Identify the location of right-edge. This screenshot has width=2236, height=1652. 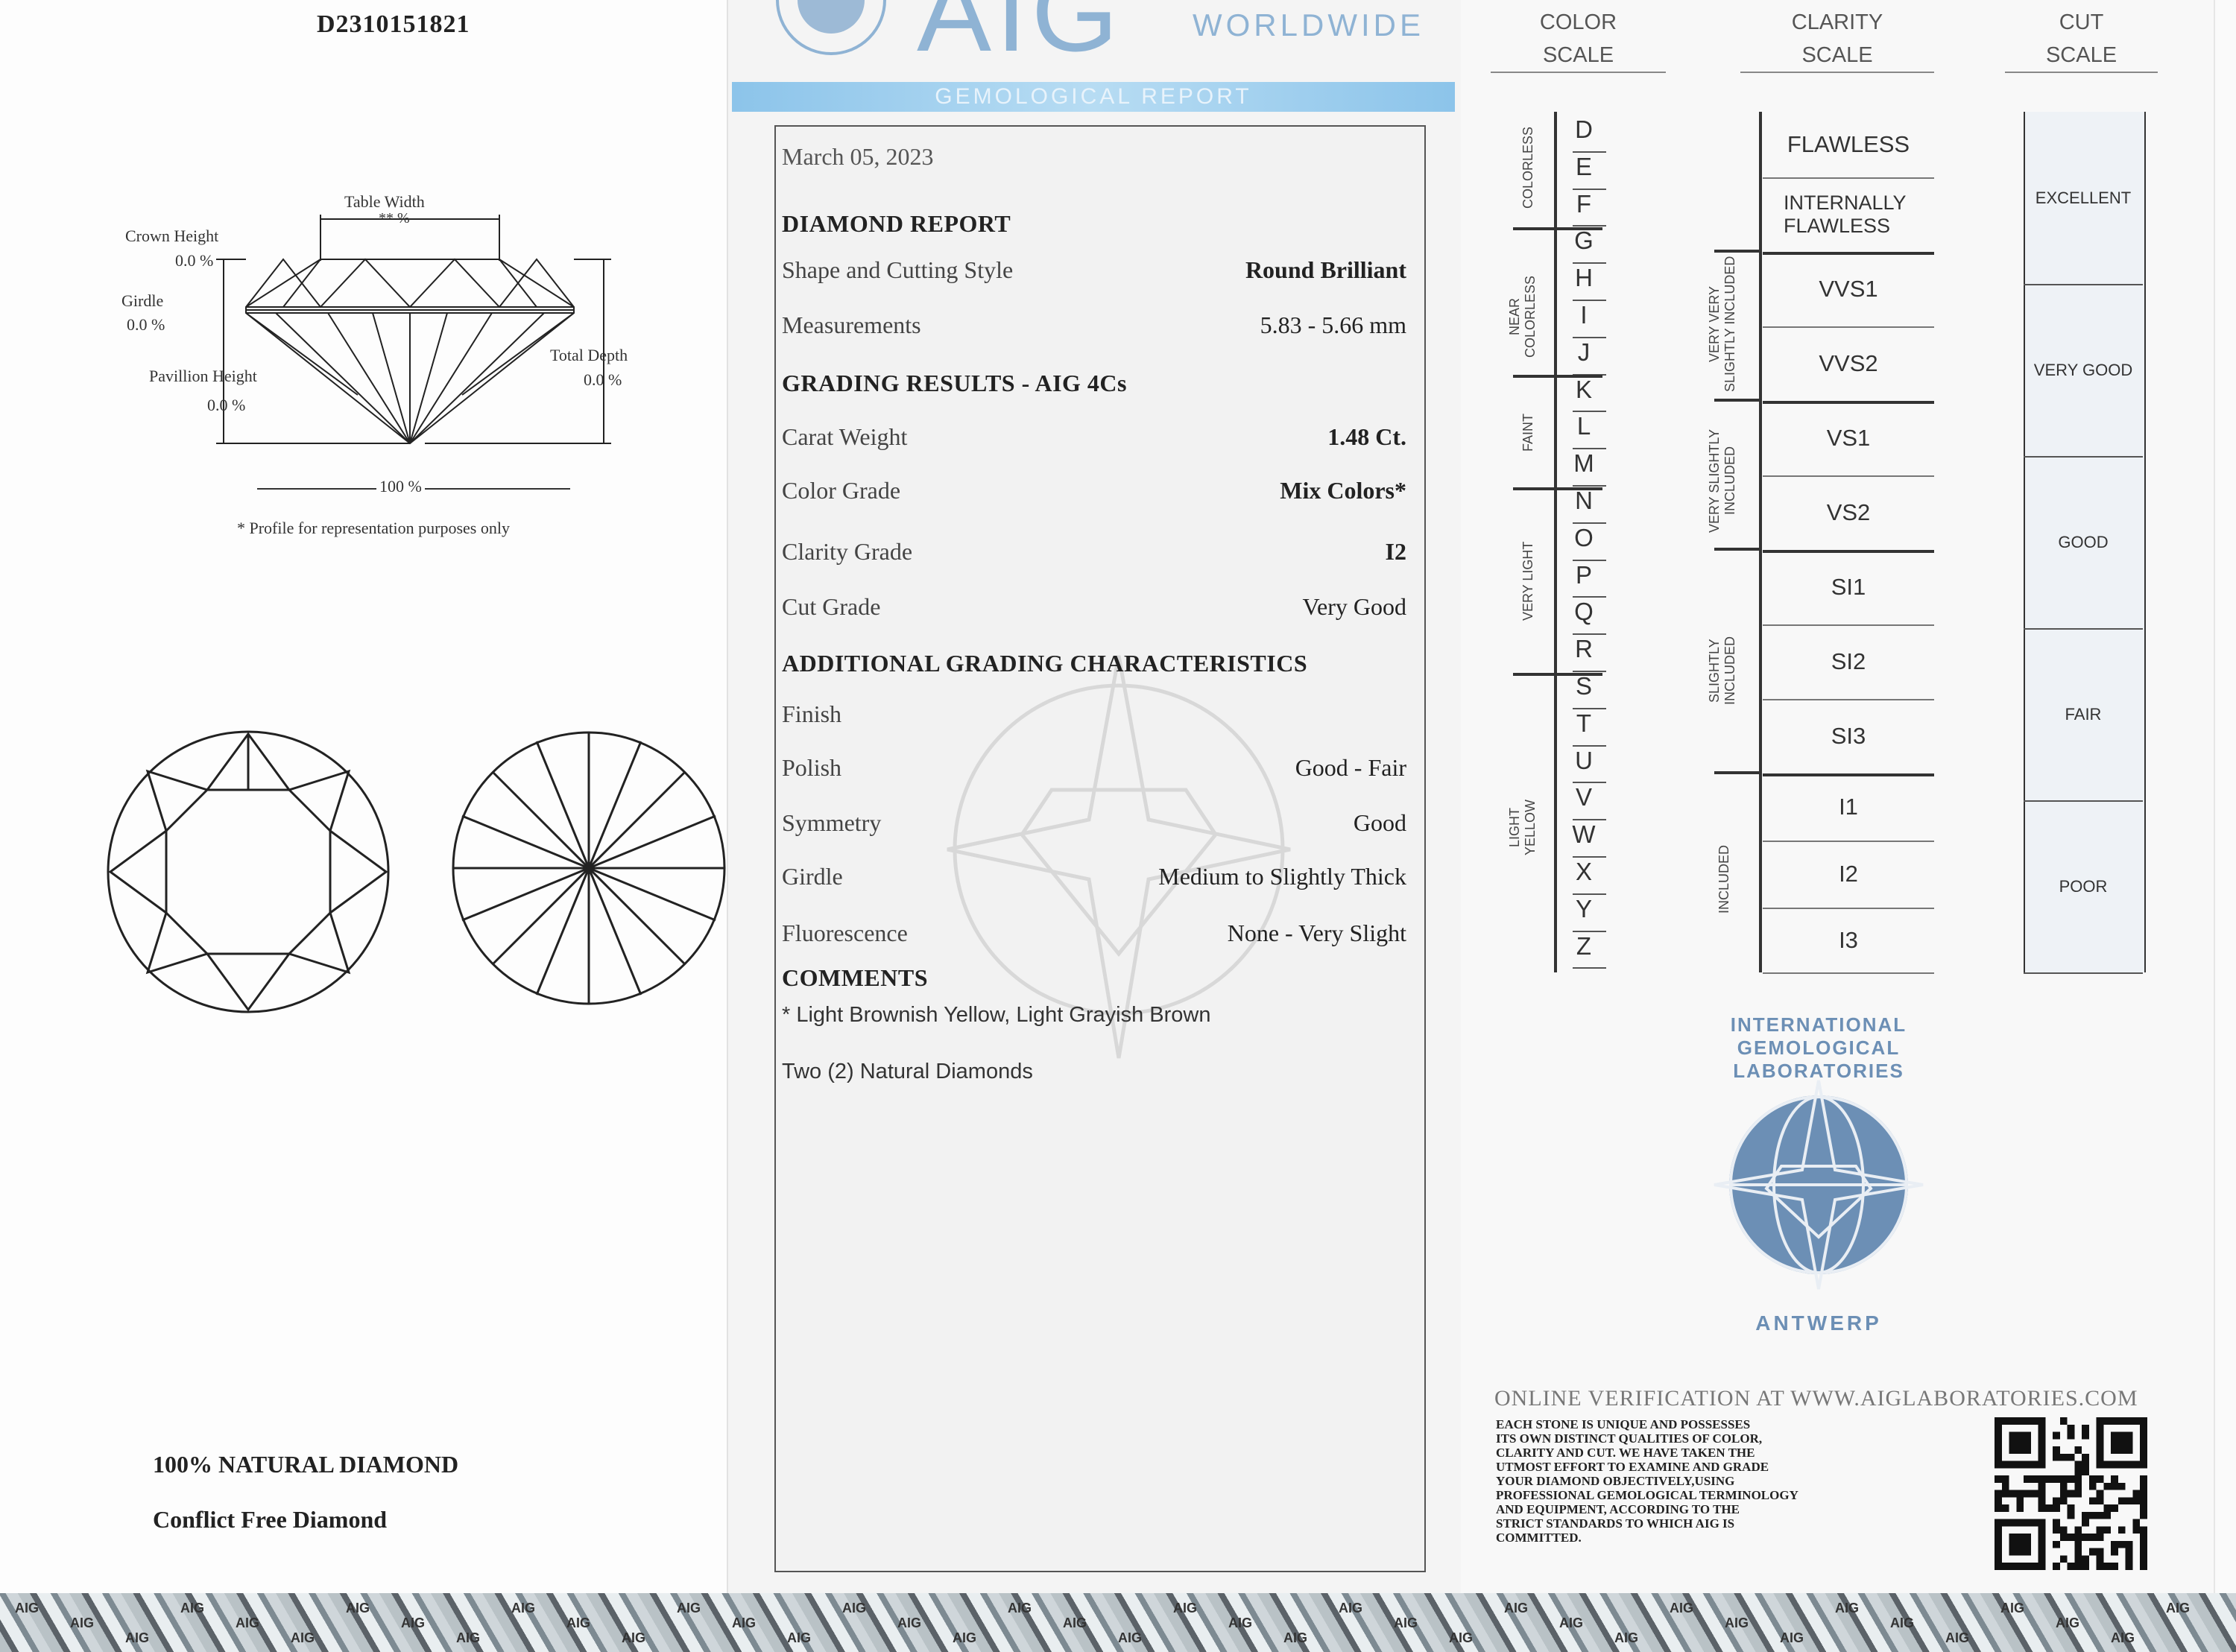
(2225, 826).